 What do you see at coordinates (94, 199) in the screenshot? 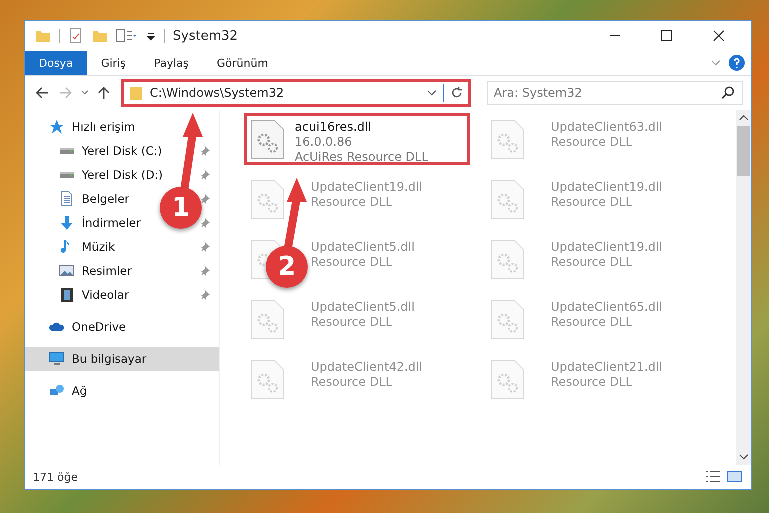
I see `sidebar-item: Belgeler` at bounding box center [94, 199].